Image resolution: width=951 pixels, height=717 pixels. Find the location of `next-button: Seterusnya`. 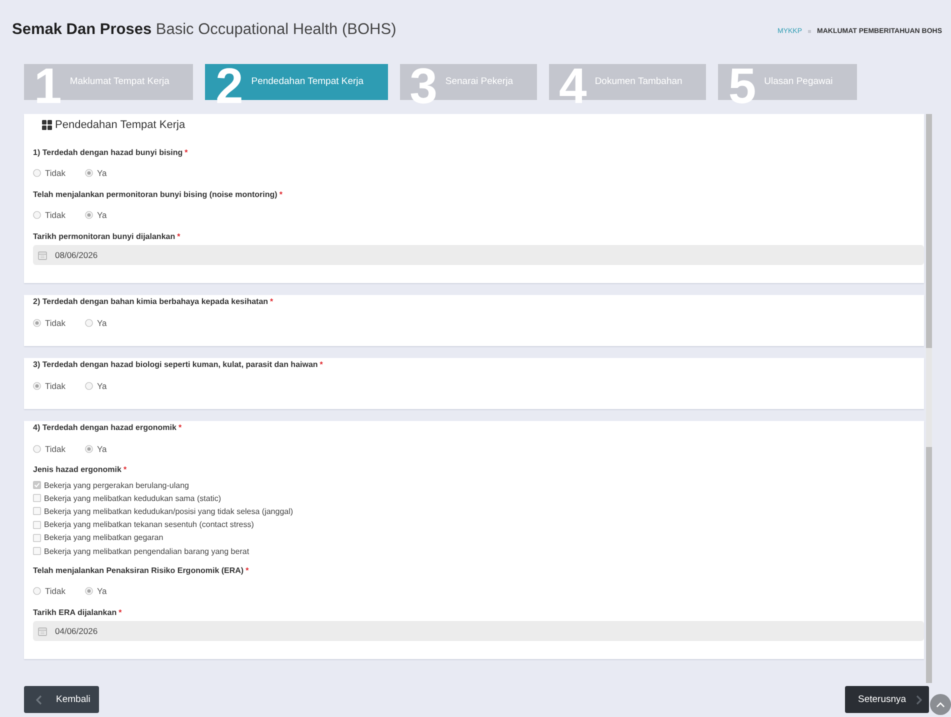

next-button: Seterusnya is located at coordinates (887, 699).